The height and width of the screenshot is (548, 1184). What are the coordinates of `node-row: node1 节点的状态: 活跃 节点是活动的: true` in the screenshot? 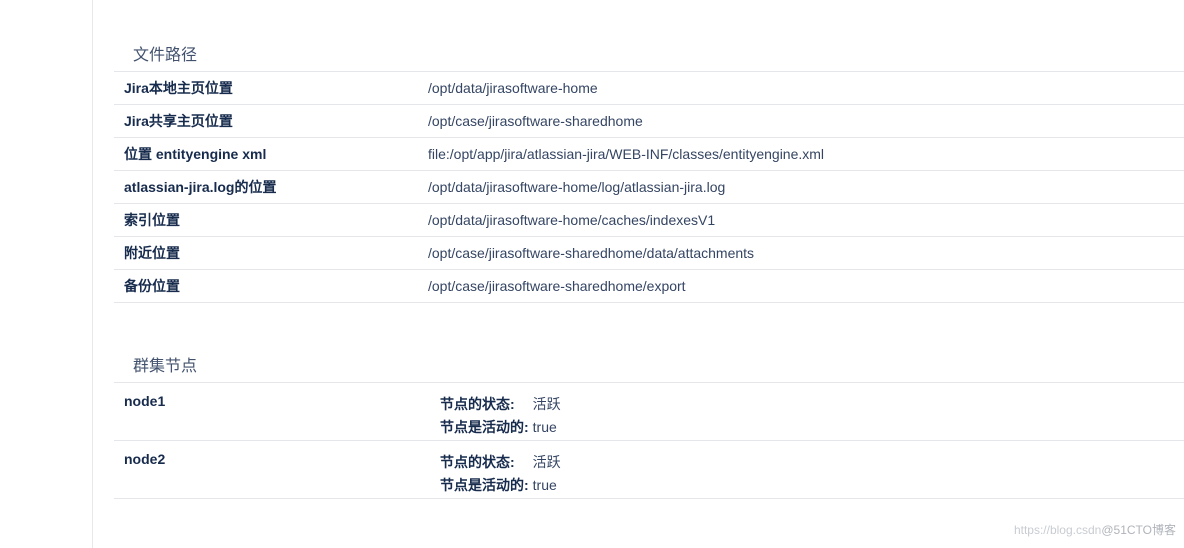 It's located at (649, 412).